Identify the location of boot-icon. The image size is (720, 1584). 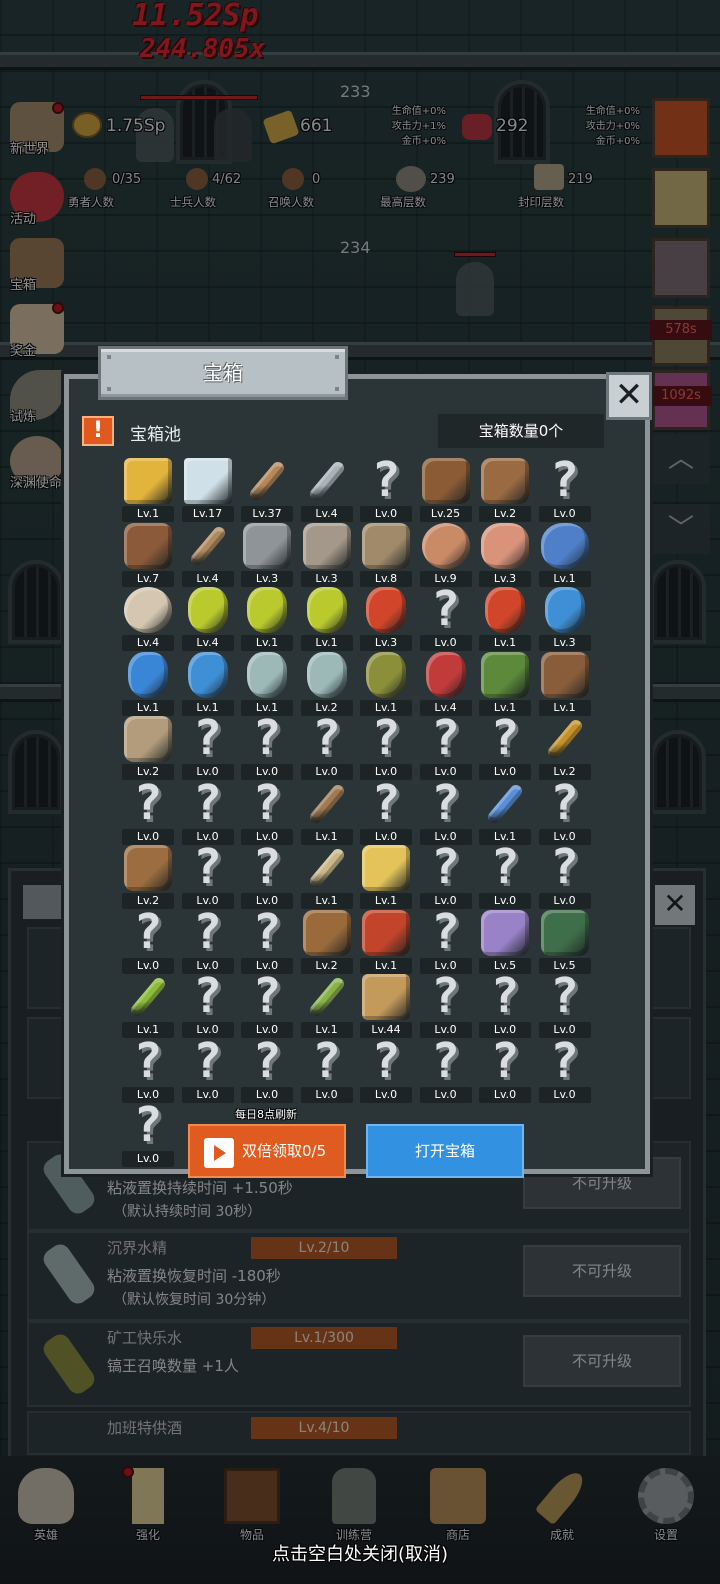
(148, 739).